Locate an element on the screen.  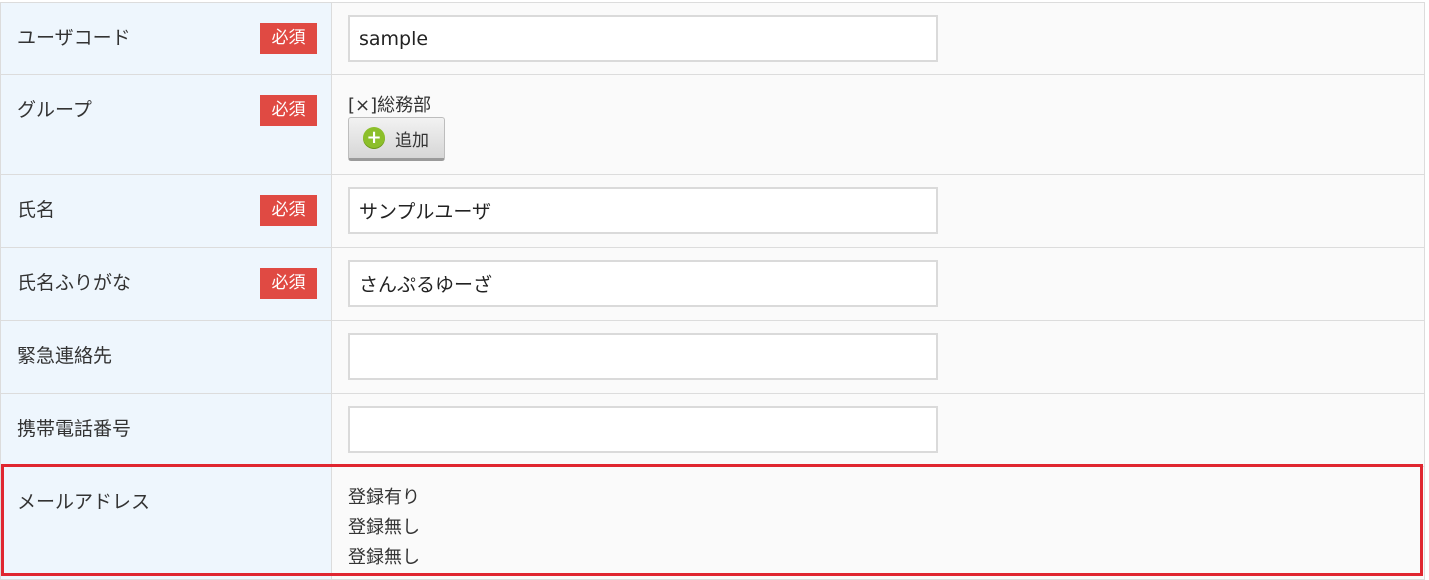
label-cell: グループ 必須 is located at coordinates (166, 124).